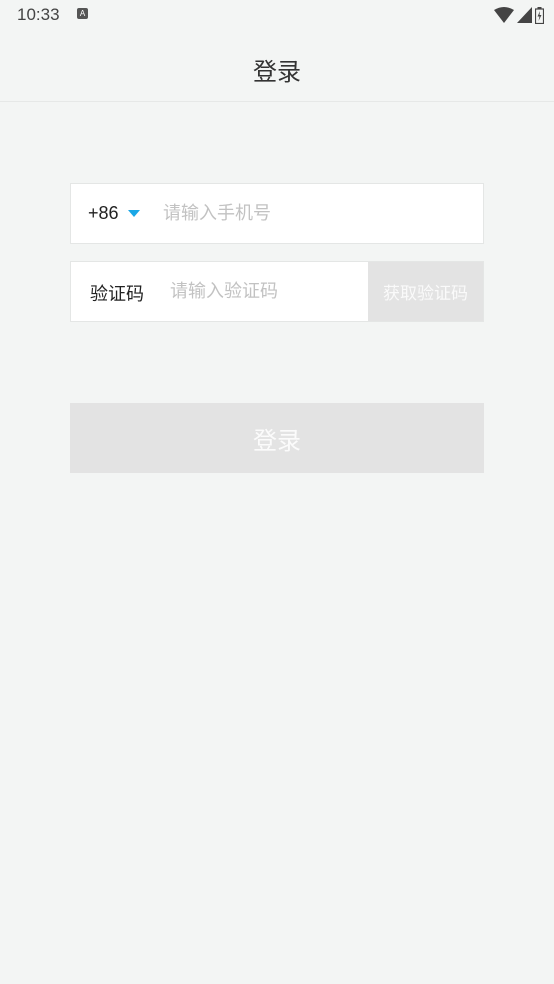 Image resolution: width=554 pixels, height=984 pixels. I want to click on get-code-button: 获取验证码, so click(425, 291).